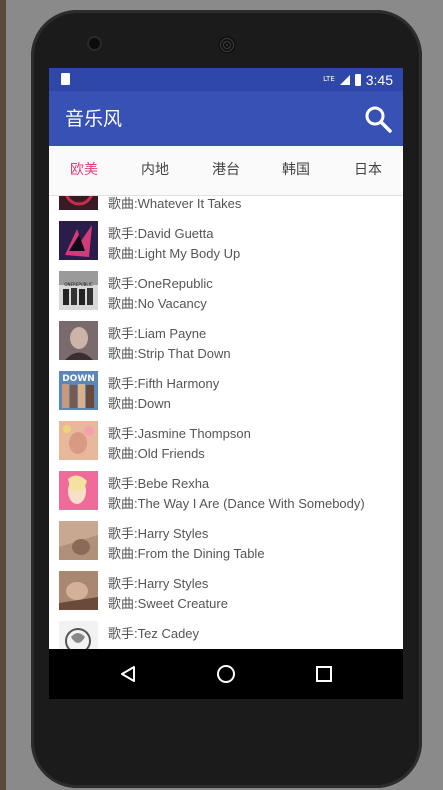 The width and height of the screenshot is (443, 790). Describe the element at coordinates (157, 303) in the screenshot. I see `song-label: 歌曲:No Vacancy` at that location.